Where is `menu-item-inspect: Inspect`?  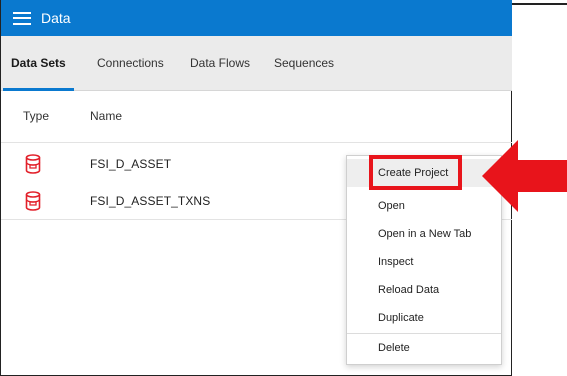
menu-item-inspect: Inspect is located at coordinates (424, 262).